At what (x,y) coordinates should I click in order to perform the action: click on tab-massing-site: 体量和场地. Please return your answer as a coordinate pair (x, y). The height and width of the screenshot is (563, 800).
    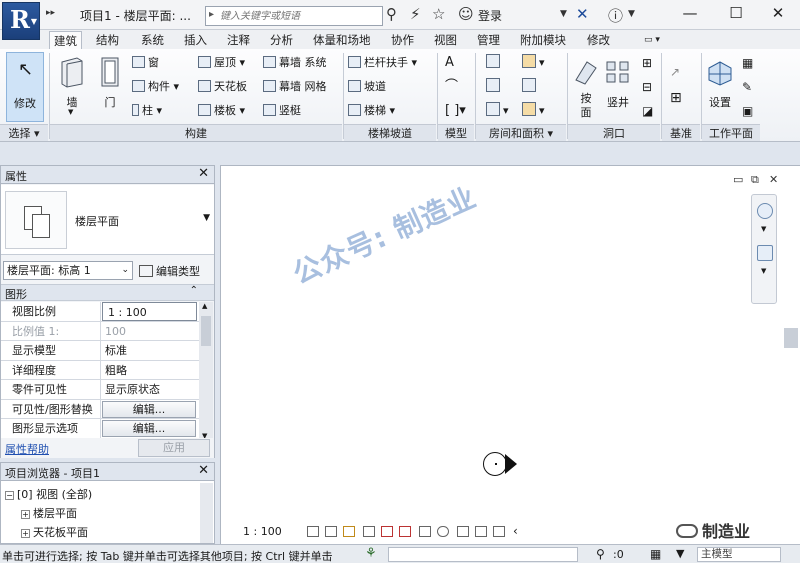
    Looking at the image, I should click on (342, 40).